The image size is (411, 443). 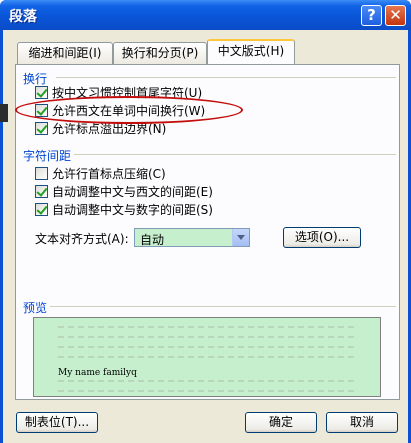 What do you see at coordinates (47, 156) in the screenshot?
I see `char-spacing-heading: 字符间距` at bounding box center [47, 156].